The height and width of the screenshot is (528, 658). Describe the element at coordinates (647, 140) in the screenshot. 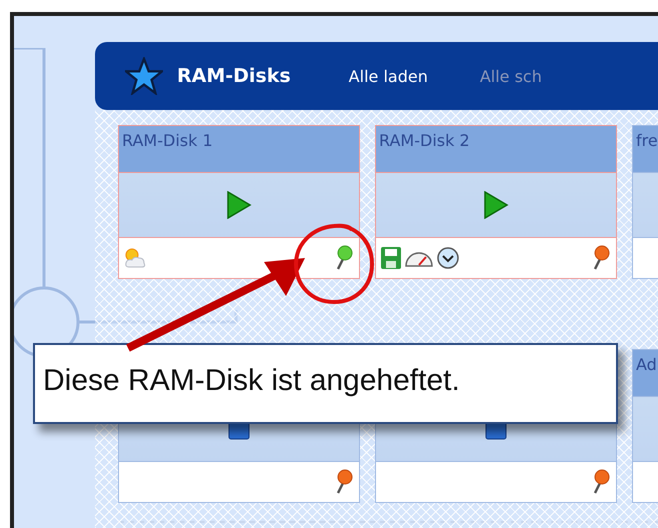

I see `disk-name: frei` at that location.